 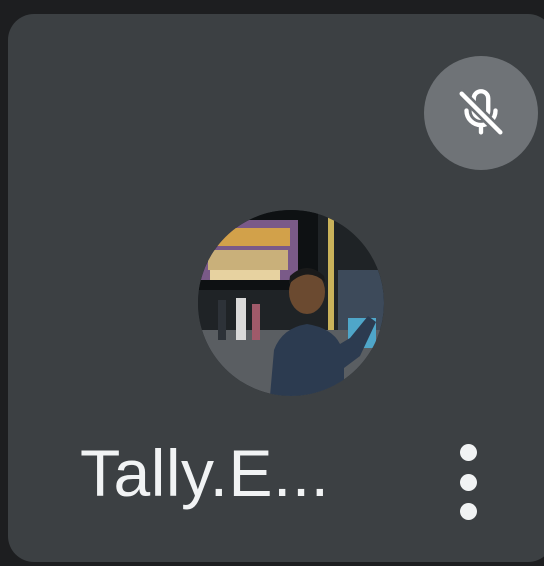 I want to click on avatar, so click(x=291, y=303).